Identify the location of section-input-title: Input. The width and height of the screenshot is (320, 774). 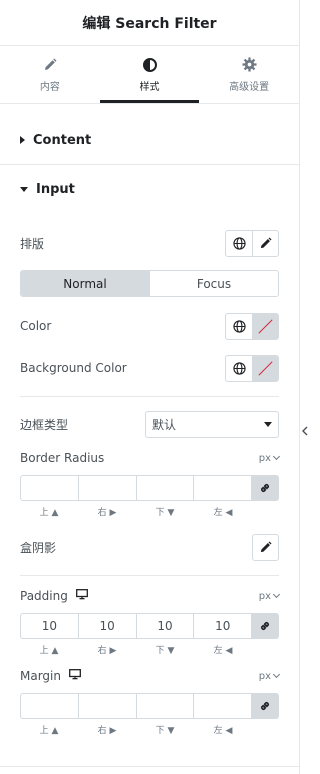
(55, 189).